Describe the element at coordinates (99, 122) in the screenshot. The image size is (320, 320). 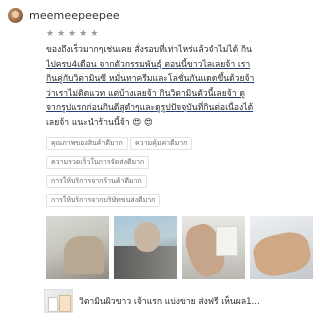
I see `review-line: เลยจ้า แนะนำร้านนี้จ้า 😍 😍` at that location.